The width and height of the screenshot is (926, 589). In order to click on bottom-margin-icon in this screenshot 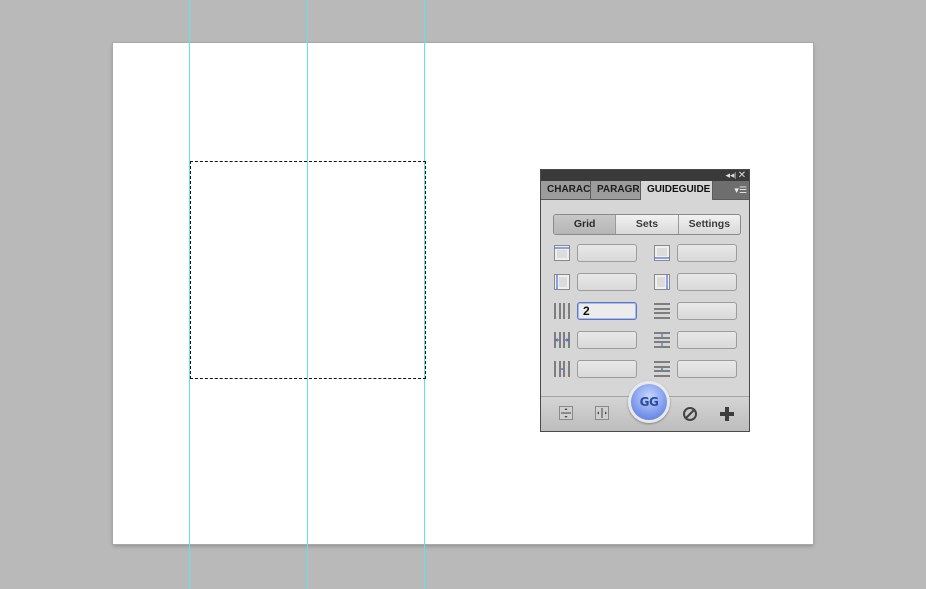, I will do `click(662, 282)`.